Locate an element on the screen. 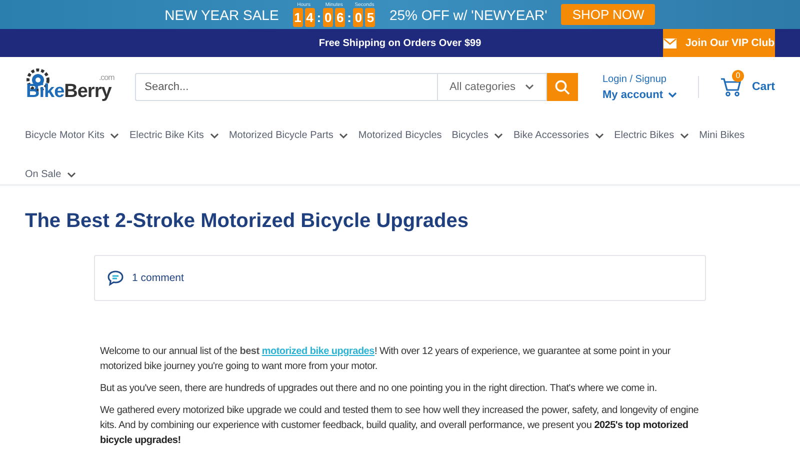 The width and height of the screenshot is (800, 450). cart-count-badge: 0 is located at coordinates (738, 76).